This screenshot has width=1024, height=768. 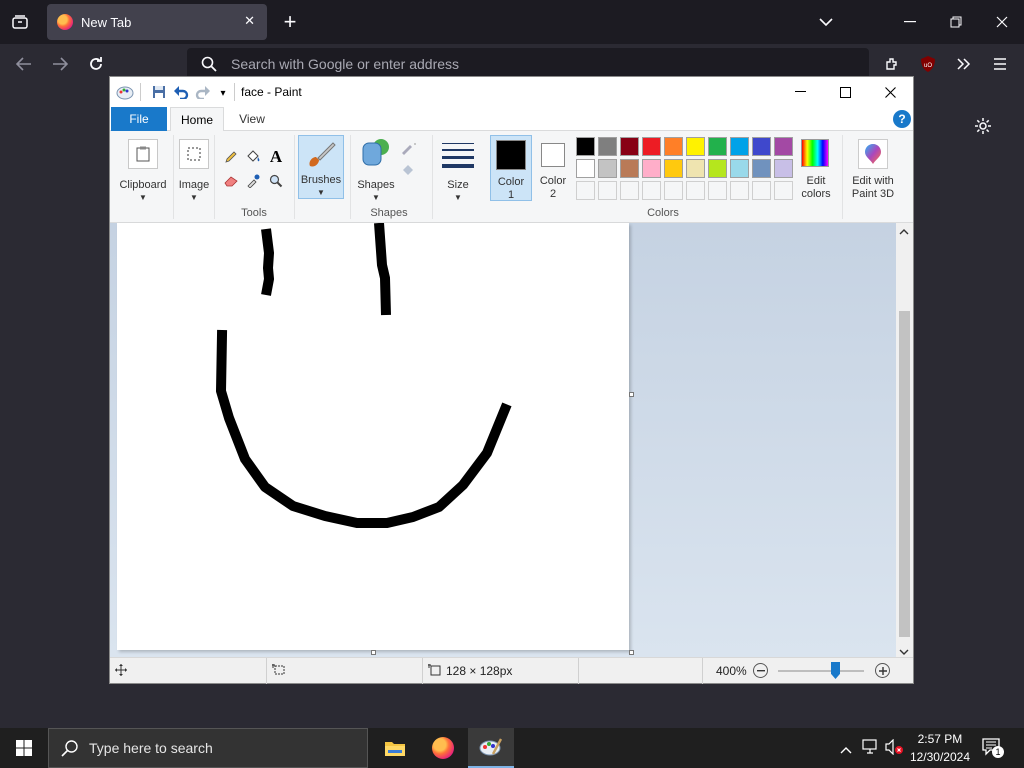 What do you see at coordinates (24, 64) in the screenshot?
I see `back-icon` at bounding box center [24, 64].